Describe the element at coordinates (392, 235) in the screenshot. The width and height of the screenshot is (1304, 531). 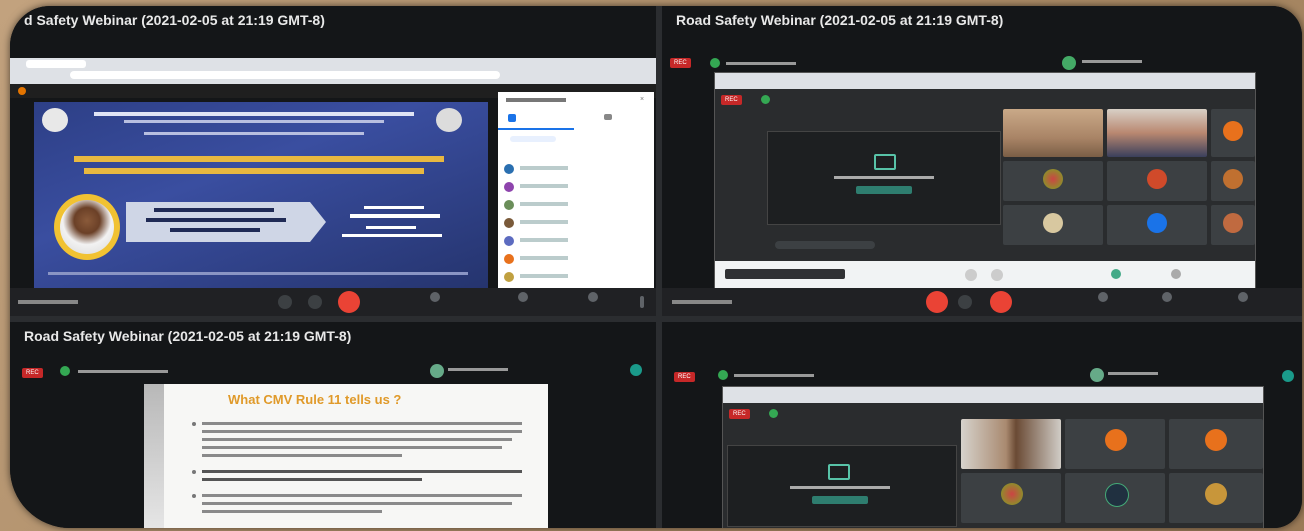
I see `time-label` at that location.